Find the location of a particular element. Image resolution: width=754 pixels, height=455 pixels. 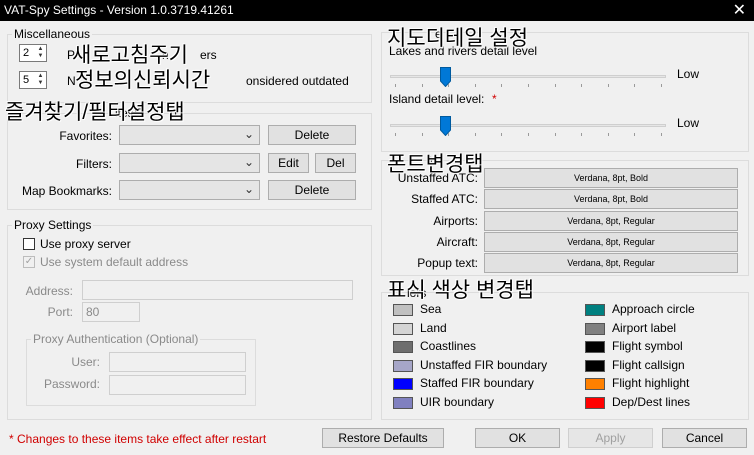

annotation-map-detail-settings: 지도디테일 설정 is located at coordinates (458, 38).